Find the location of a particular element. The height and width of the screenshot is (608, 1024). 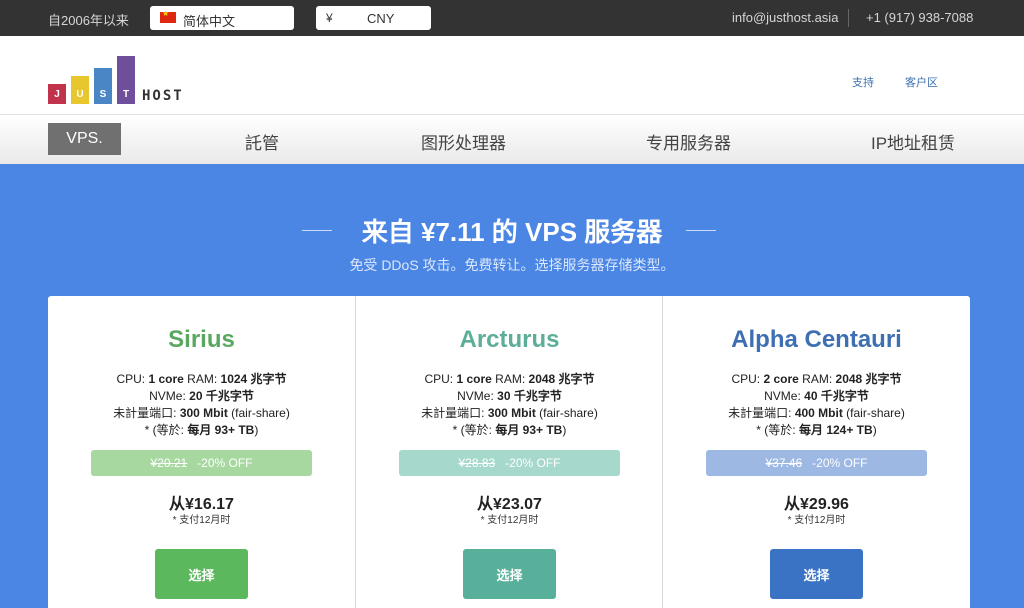

since-text: 自2006年以来 is located at coordinates (88, 20).